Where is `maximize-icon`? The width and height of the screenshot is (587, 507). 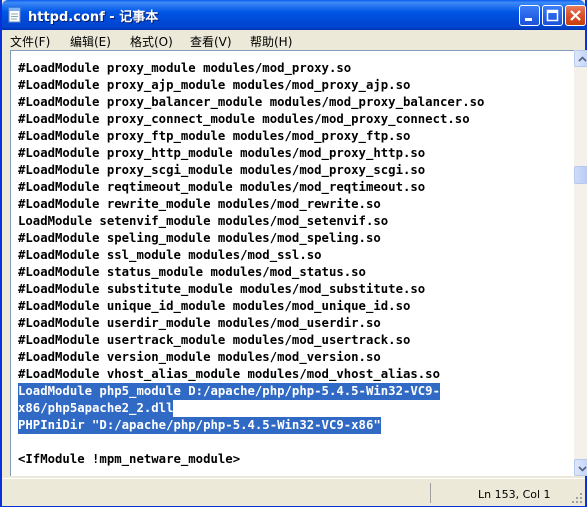 maximize-icon is located at coordinates (552, 15).